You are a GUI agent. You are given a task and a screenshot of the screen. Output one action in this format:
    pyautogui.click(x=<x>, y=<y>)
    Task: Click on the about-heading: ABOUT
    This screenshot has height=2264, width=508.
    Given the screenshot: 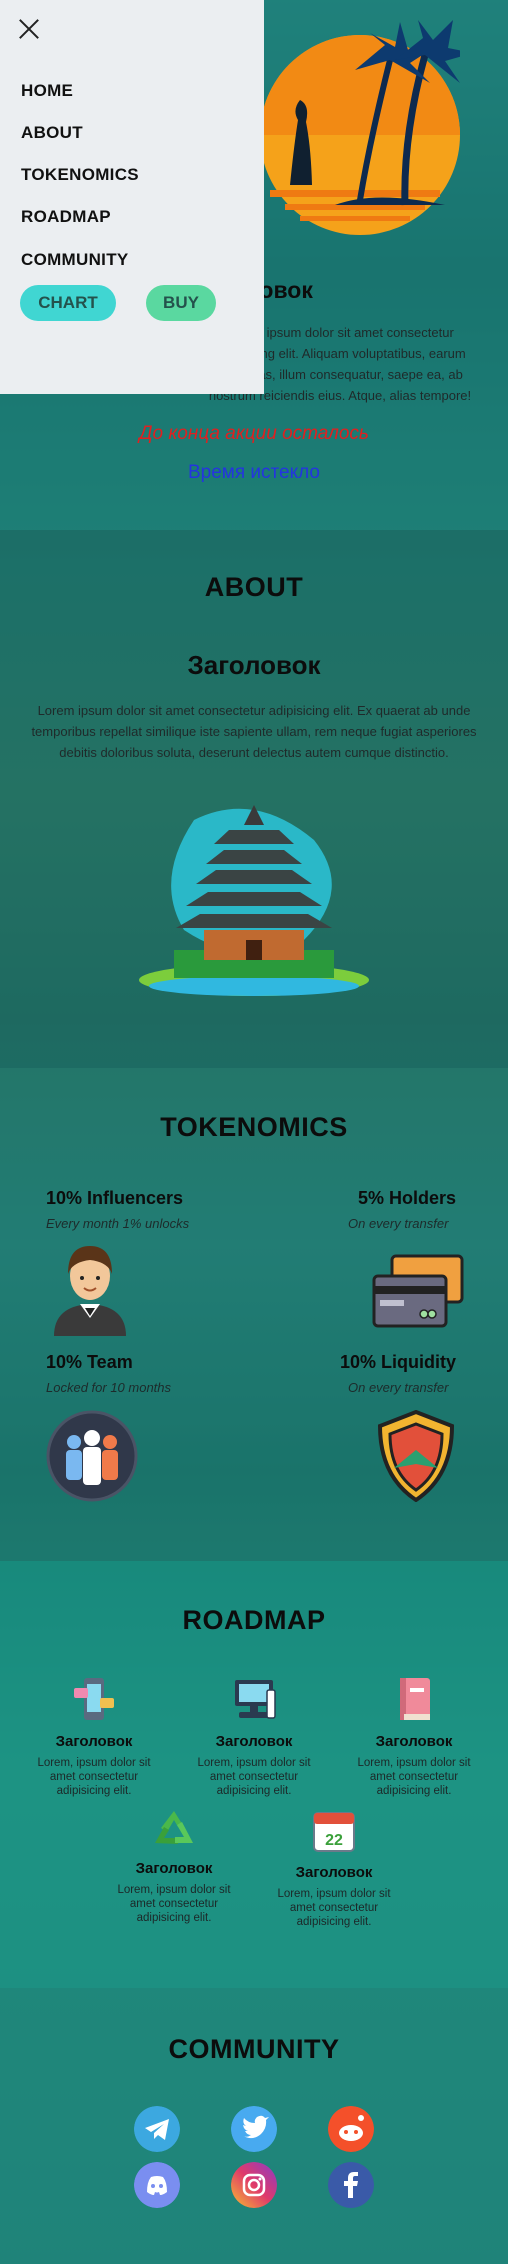 What is the action you would take?
    pyautogui.click(x=254, y=587)
    